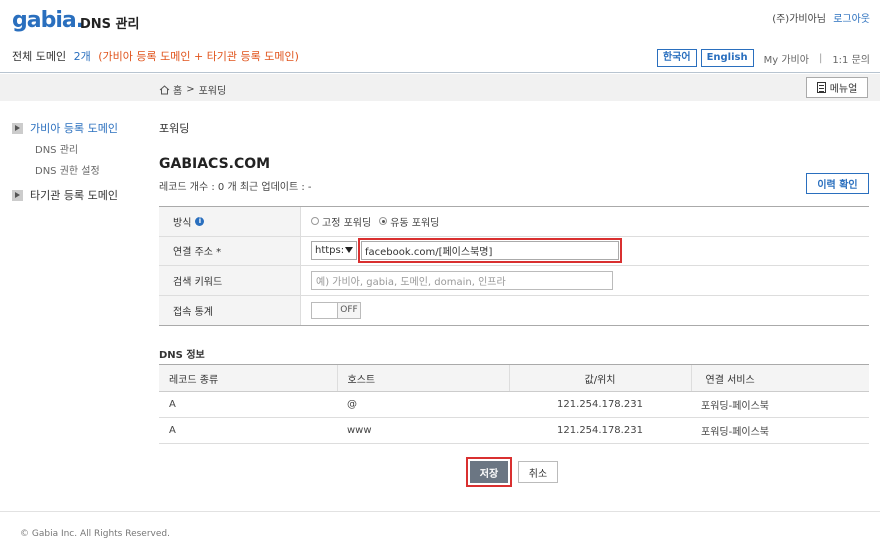  I want to click on user-area: (주)가비아님 로그아웃, so click(821, 17).